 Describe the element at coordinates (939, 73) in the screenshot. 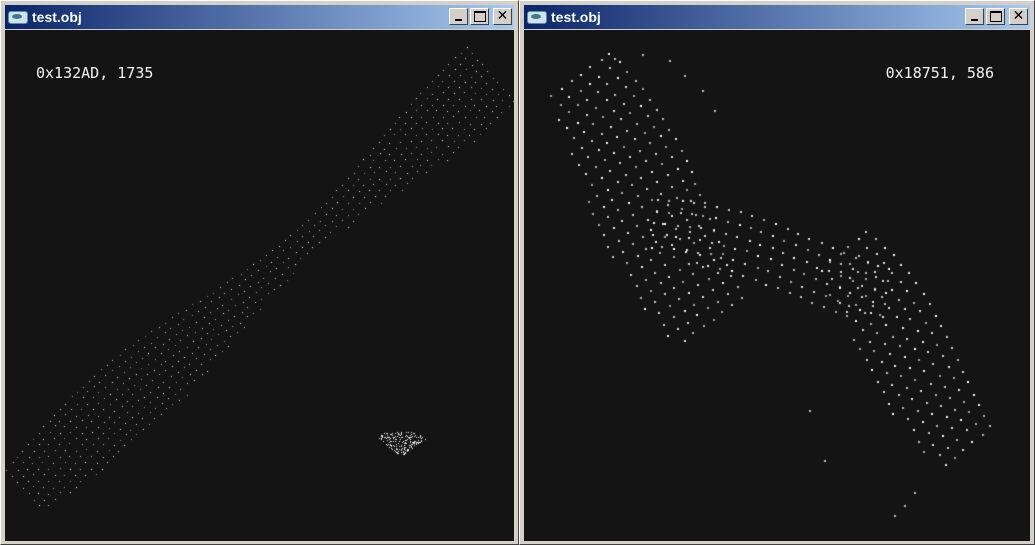

I see `readout-text: 0x18751, 586` at that location.